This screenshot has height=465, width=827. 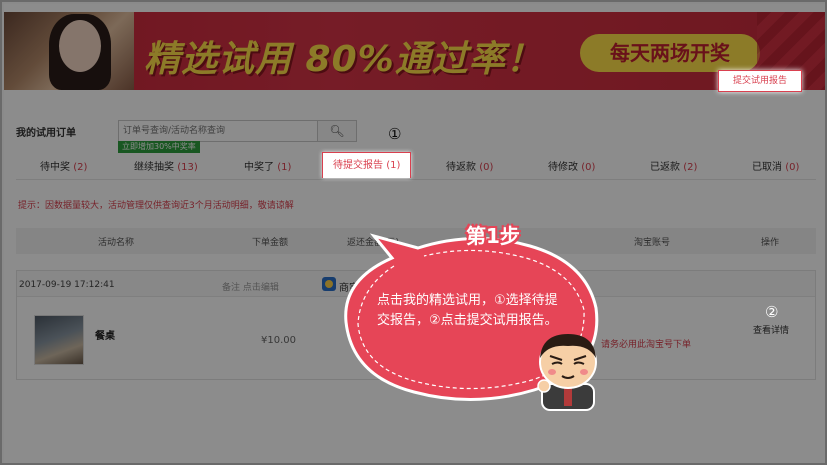 I want to click on tab-label: 待修改, so click(x=563, y=167).